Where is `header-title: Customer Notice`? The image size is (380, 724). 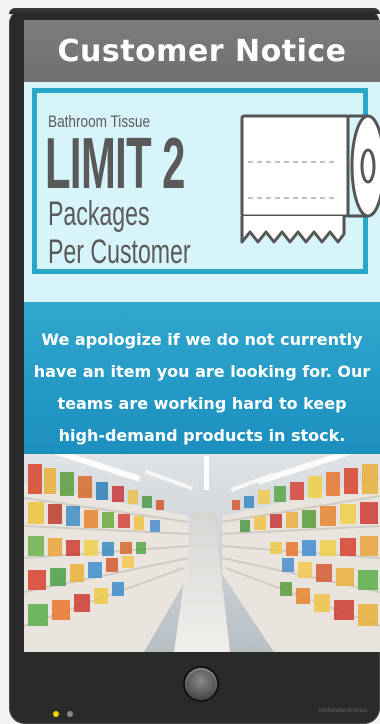 header-title: Customer Notice is located at coordinates (202, 51).